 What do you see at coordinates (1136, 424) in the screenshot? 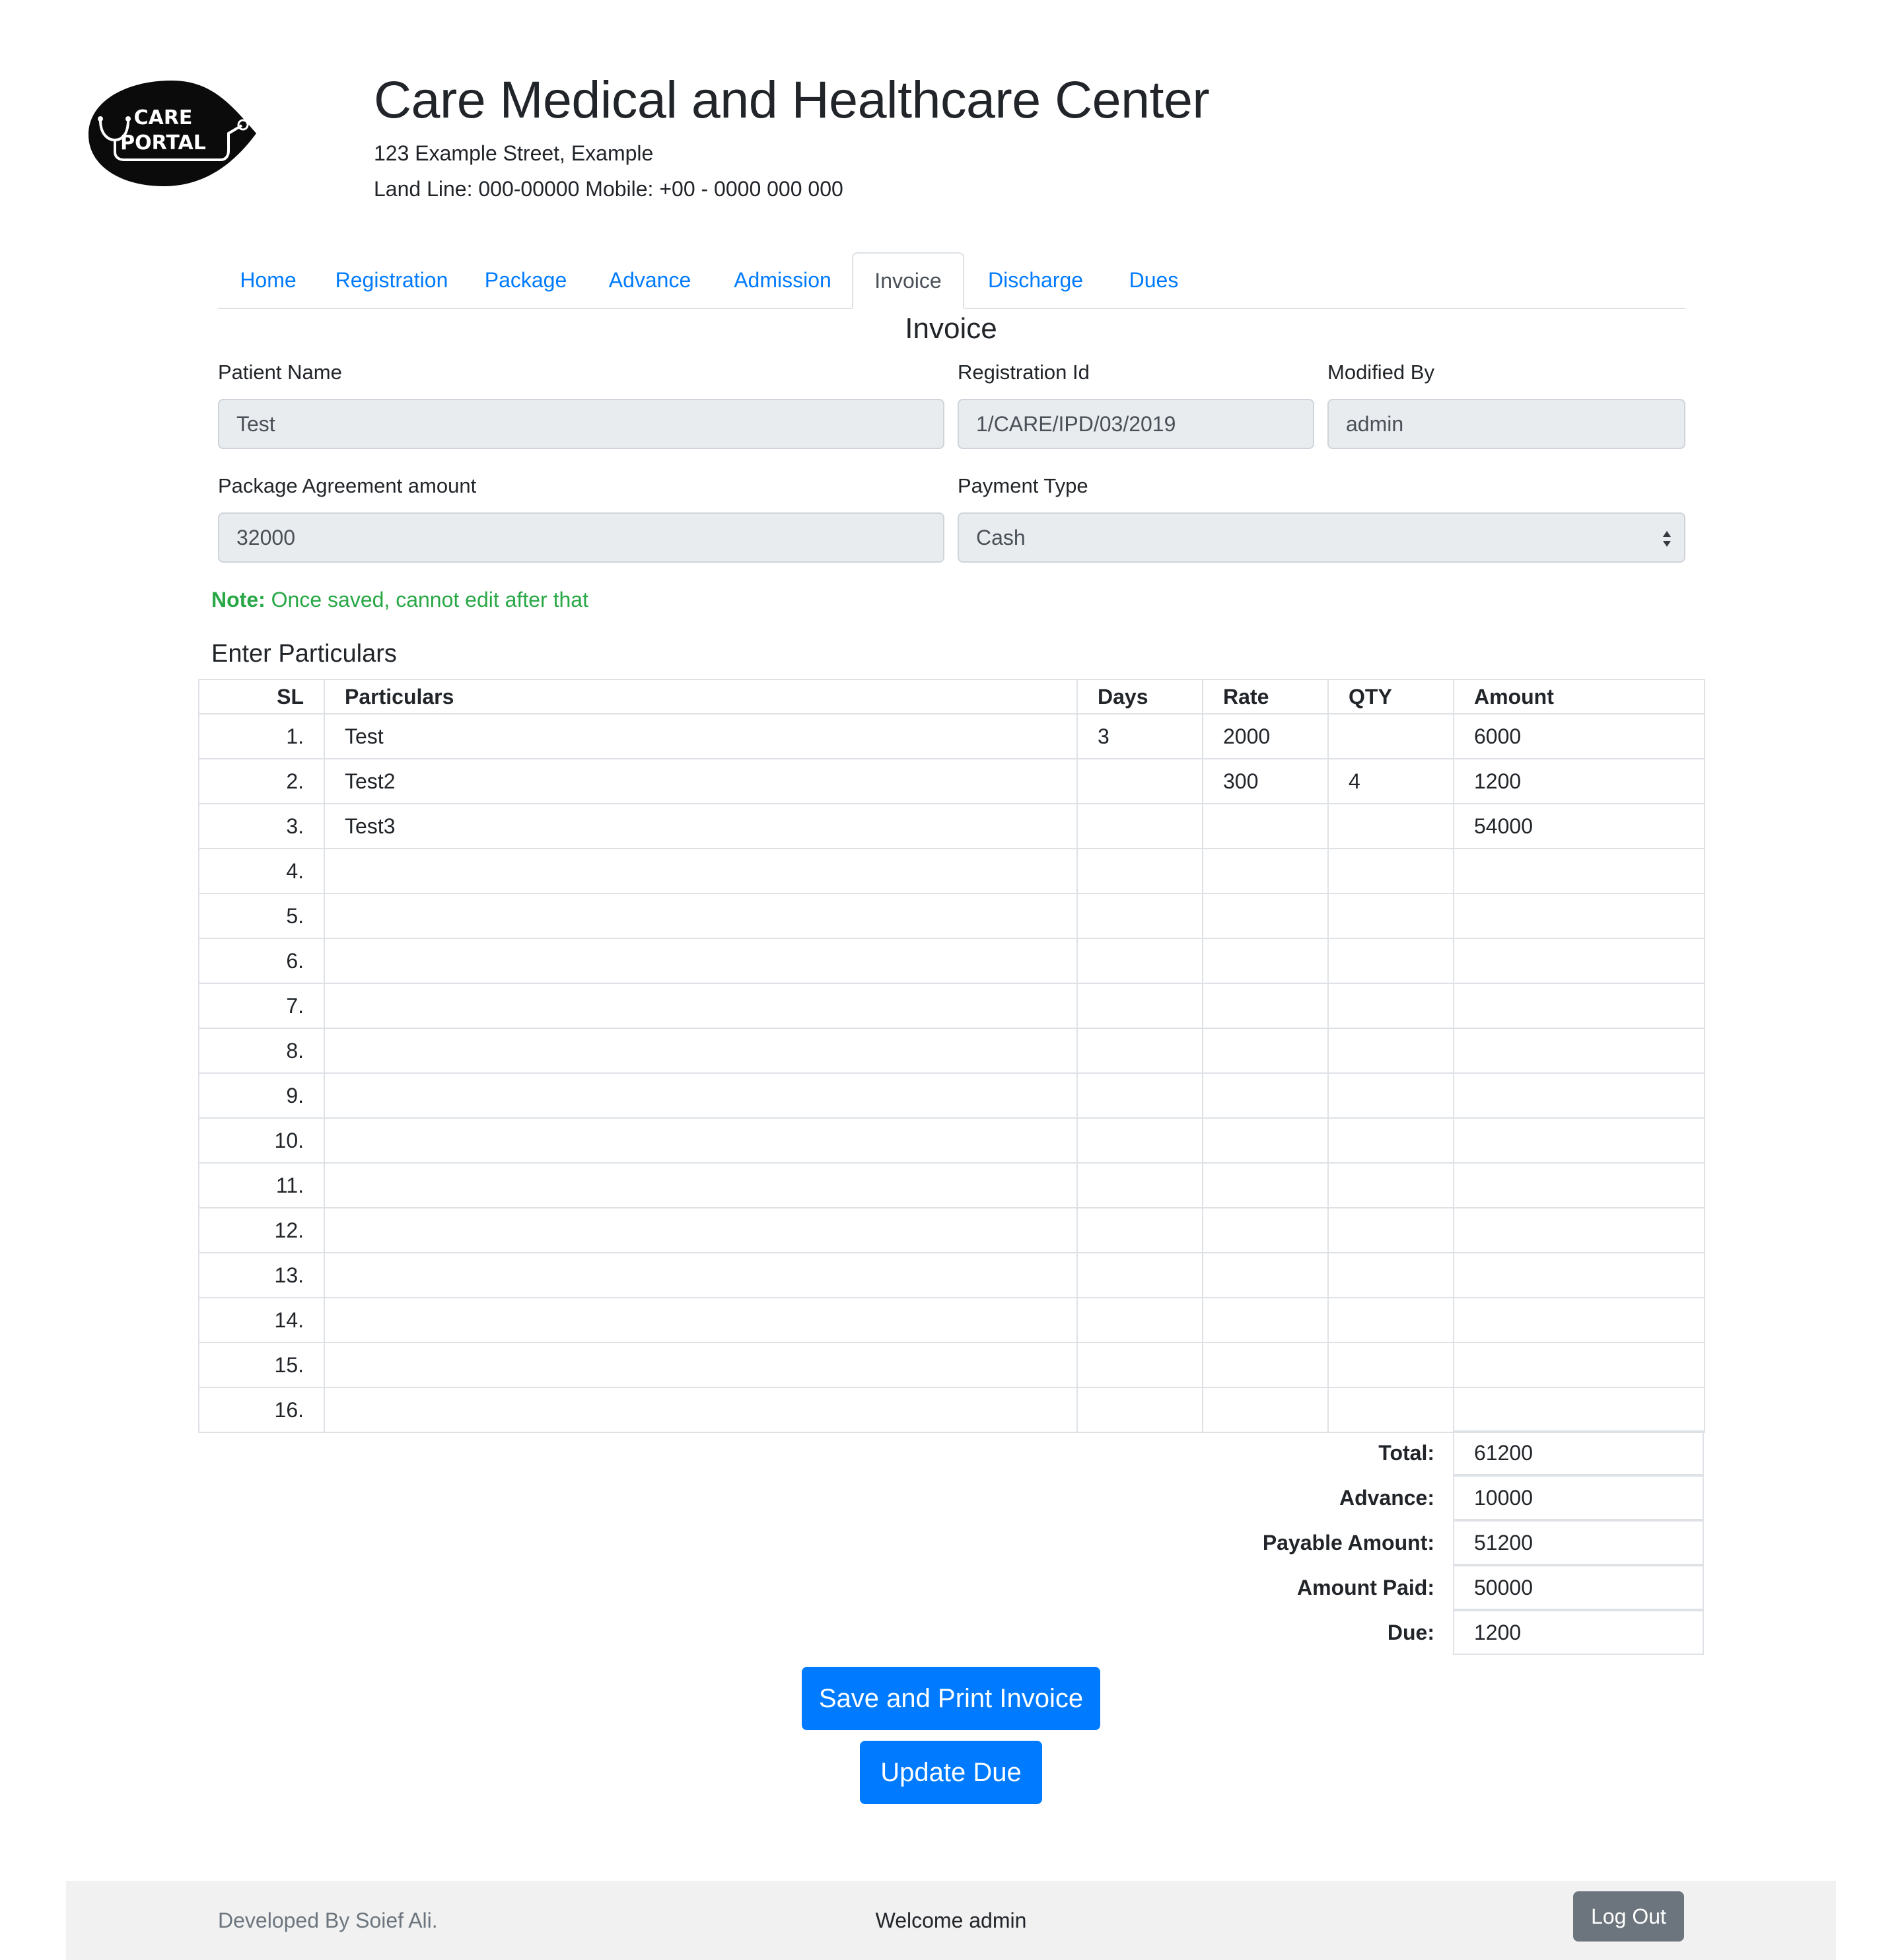
I see `registration-id-field` at bounding box center [1136, 424].